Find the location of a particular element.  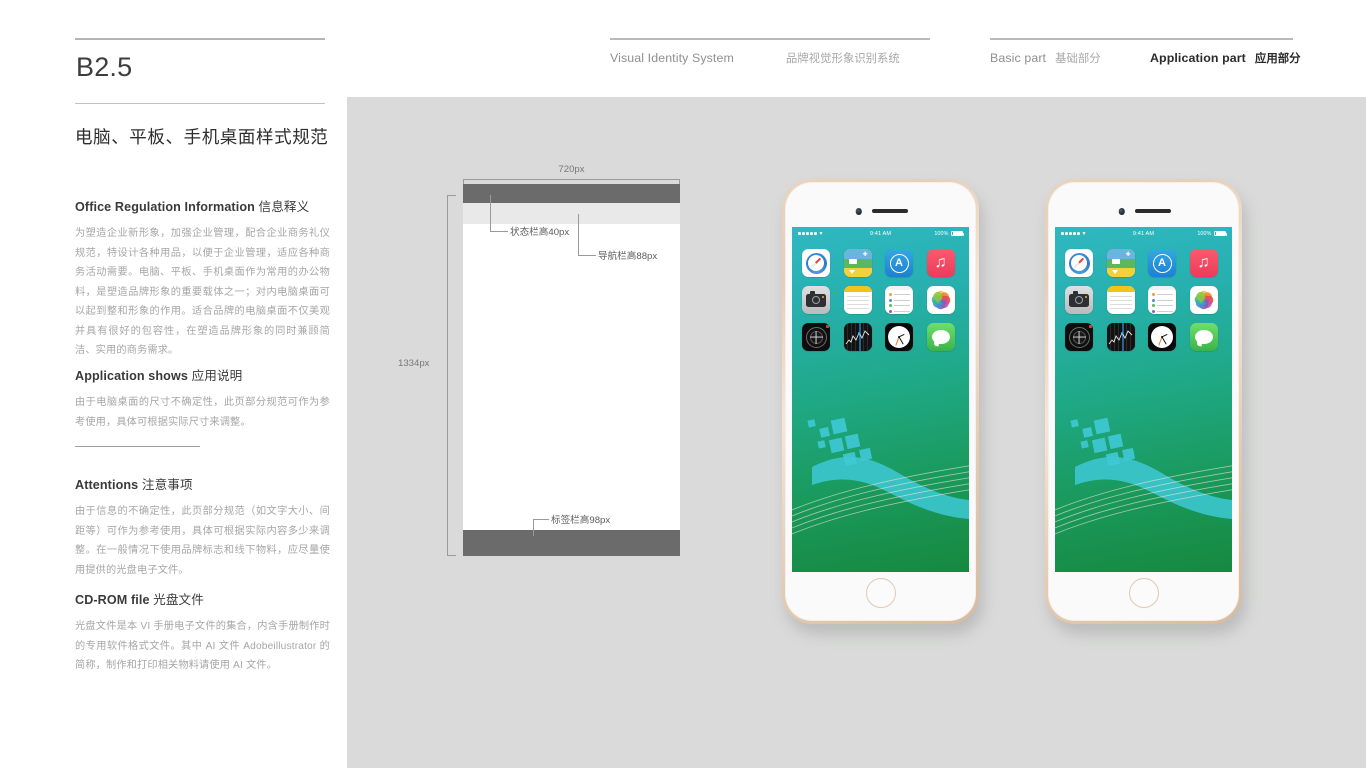

nav-item-basic-part: Basic part 基础部分 is located at coordinates (1045, 58).